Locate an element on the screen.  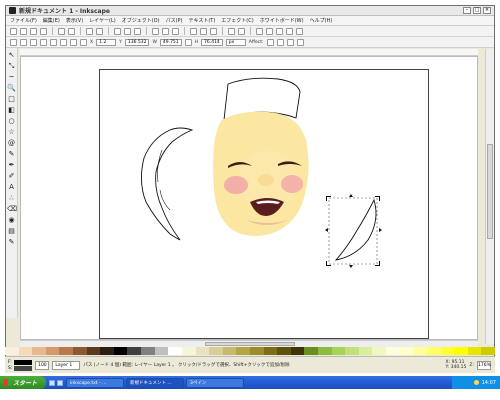
lower-bottom-icon is located at coordinates (83, 42).